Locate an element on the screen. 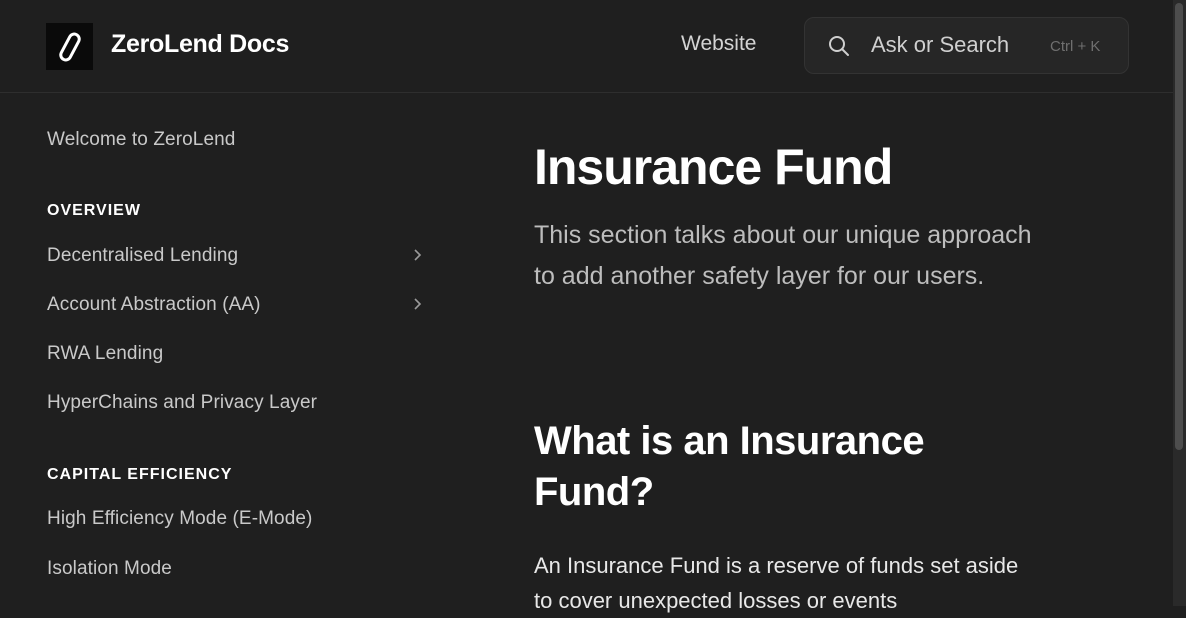 This screenshot has width=1186, height=618. scrollbar is located at coordinates (1179, 303).